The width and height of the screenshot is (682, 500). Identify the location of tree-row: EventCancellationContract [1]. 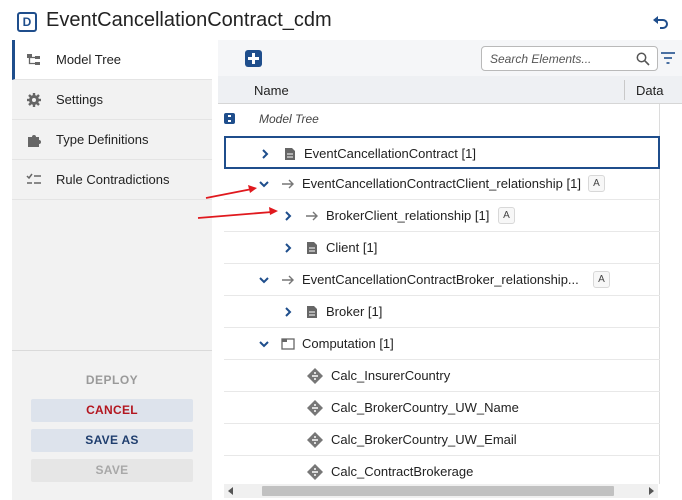
(442, 152).